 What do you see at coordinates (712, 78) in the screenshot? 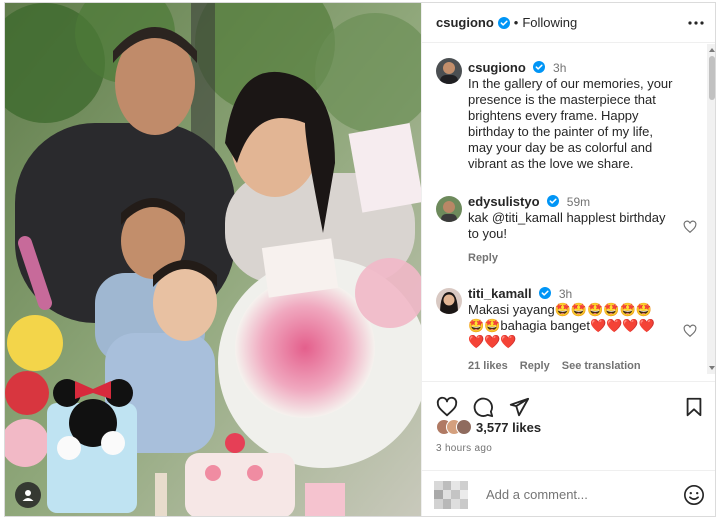
I see `scrollbar-thumb` at bounding box center [712, 78].